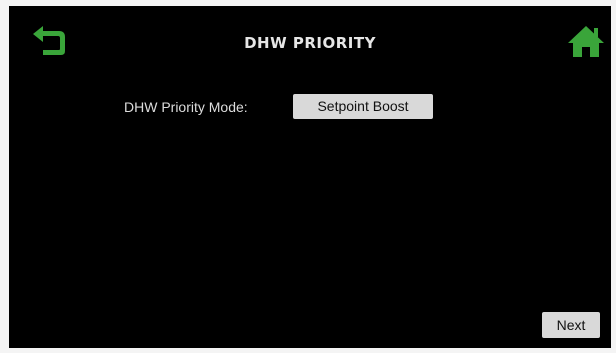  I want to click on page-title: DHW PRIORITY, so click(310, 43).